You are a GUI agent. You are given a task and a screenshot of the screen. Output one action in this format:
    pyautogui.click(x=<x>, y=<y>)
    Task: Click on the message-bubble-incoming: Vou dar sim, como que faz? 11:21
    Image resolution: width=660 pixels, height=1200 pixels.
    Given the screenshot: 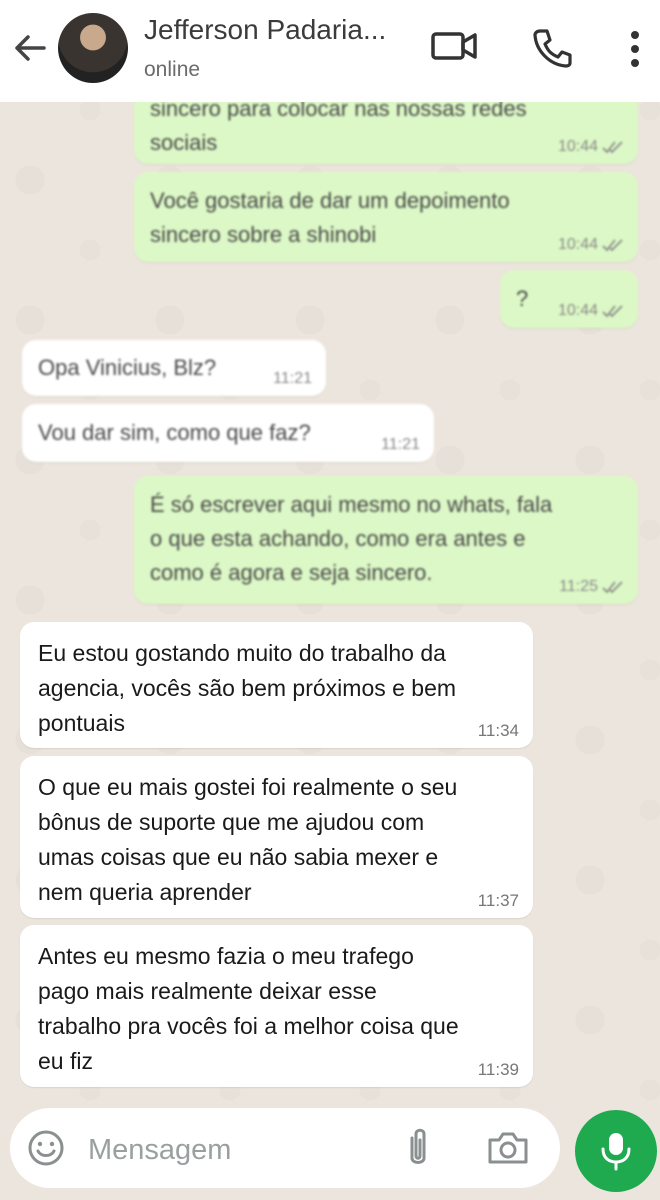 What is the action you would take?
    pyautogui.click(x=228, y=433)
    